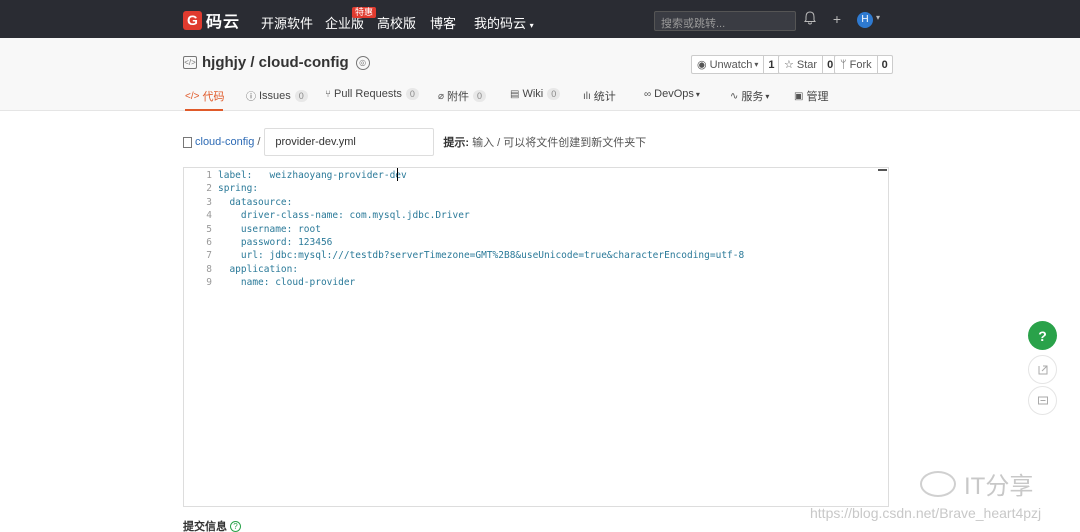 This screenshot has width=1080, height=532. I want to click on text-cursor, so click(397, 174).